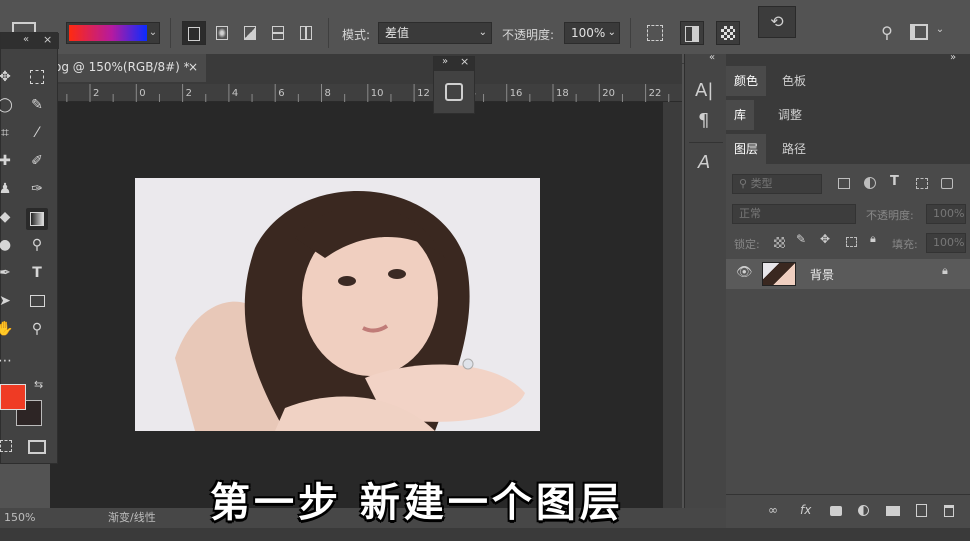  I want to click on brush-tool-icon: ✐, so click(37, 161).